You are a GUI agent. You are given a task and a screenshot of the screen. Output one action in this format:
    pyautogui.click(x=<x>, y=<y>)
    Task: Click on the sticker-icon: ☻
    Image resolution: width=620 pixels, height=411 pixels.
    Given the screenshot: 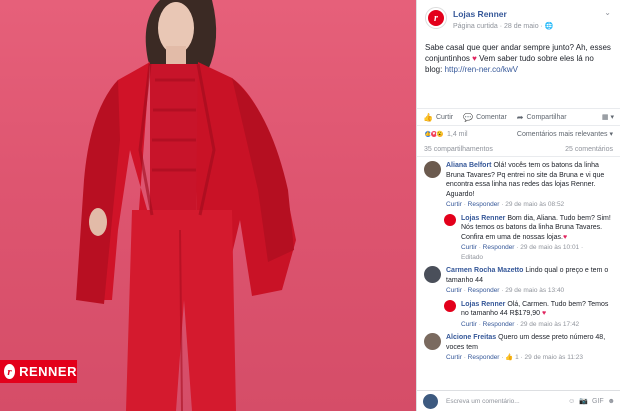 What is the action you would take?
    pyautogui.click(x=611, y=401)
    